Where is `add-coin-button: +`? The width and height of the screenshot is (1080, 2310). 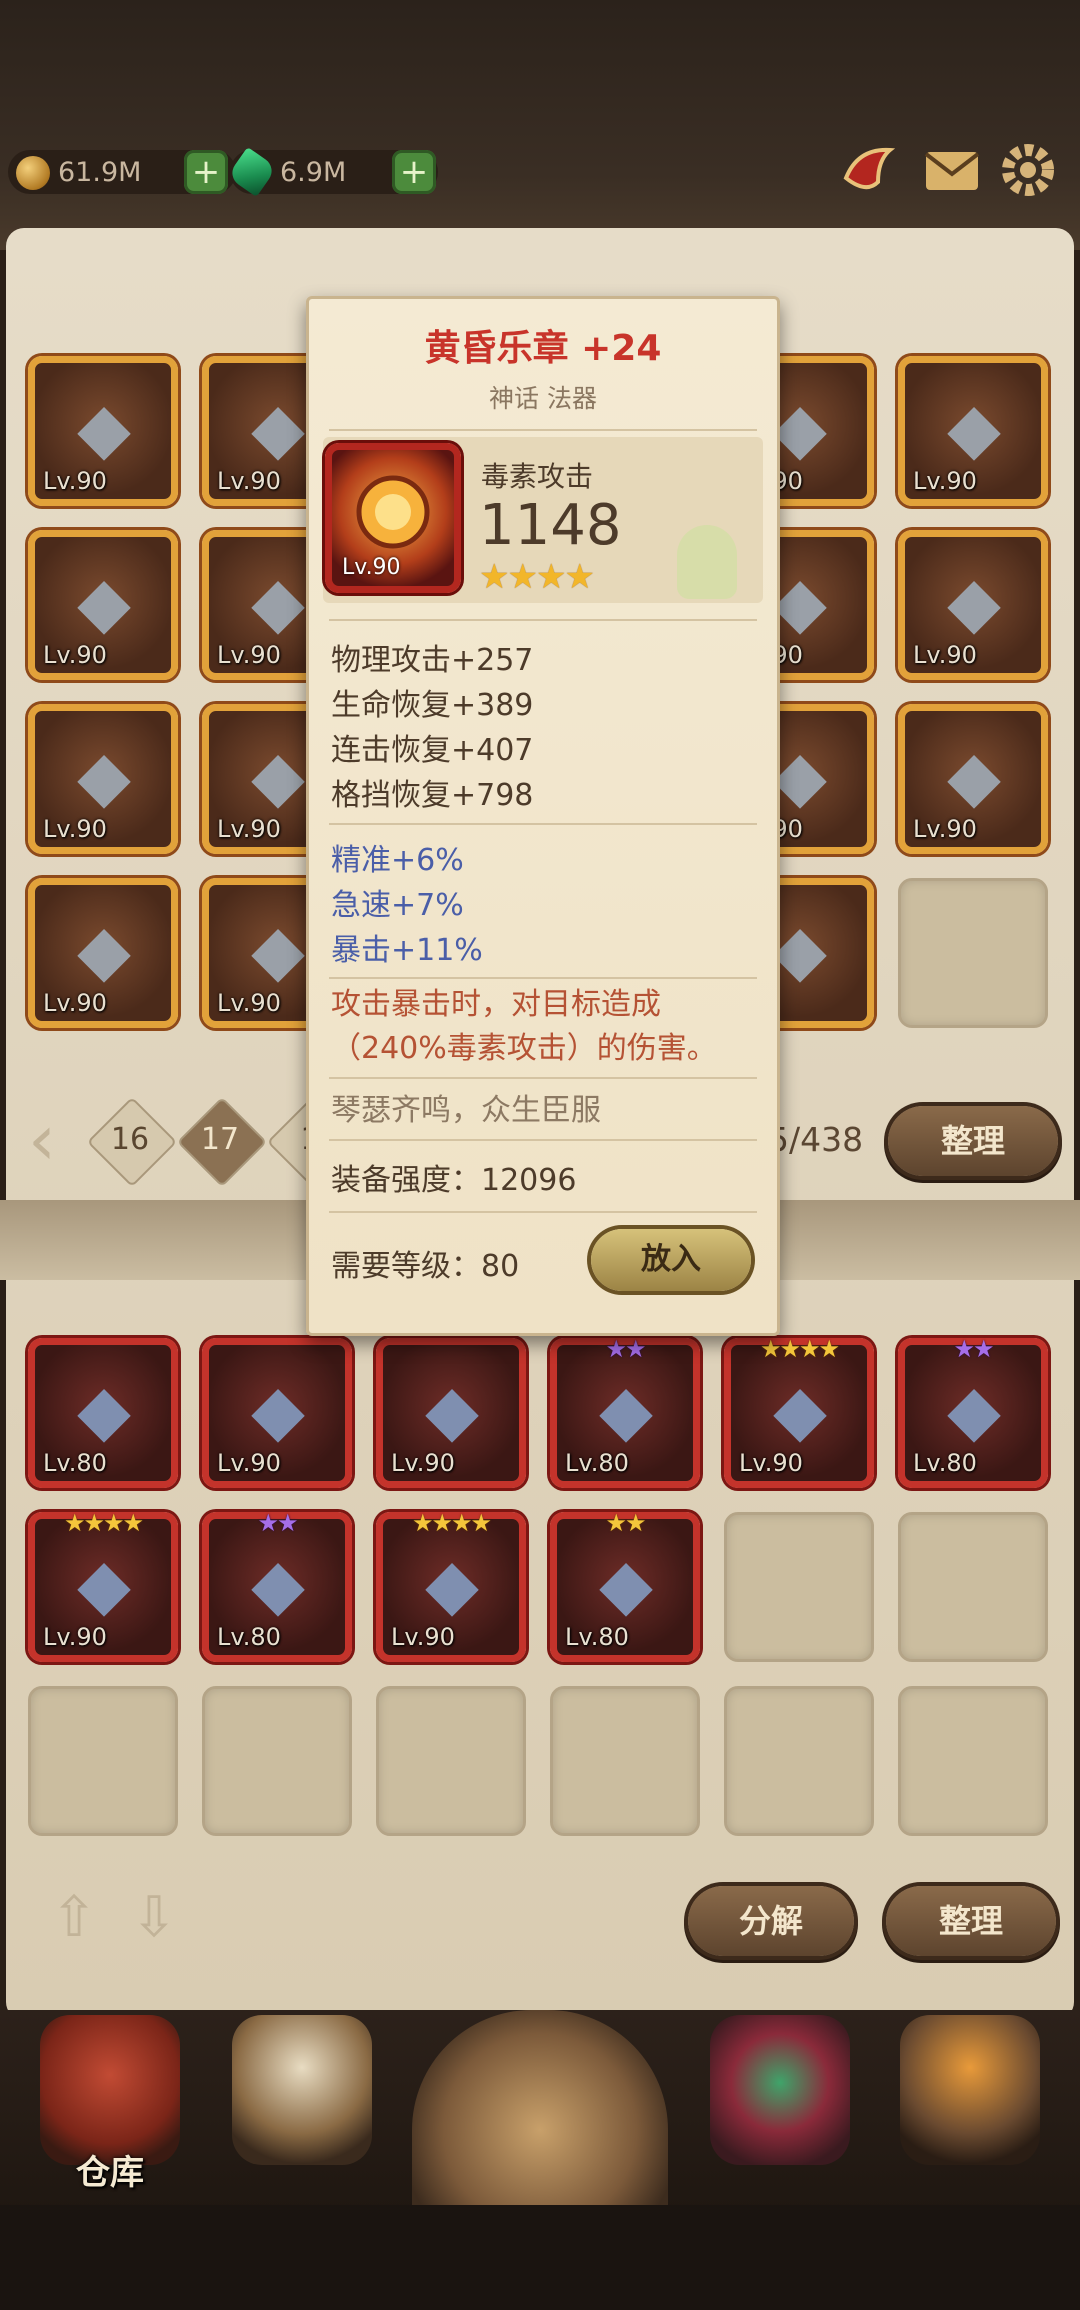
add-coin-button: + is located at coordinates (206, 172).